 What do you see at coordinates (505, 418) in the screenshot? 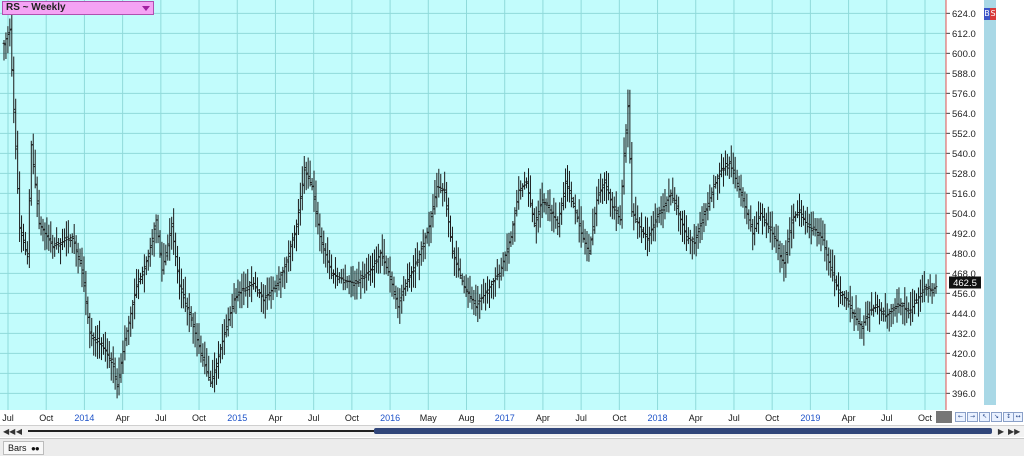
I see `x-tick-label: 2017` at bounding box center [505, 418].